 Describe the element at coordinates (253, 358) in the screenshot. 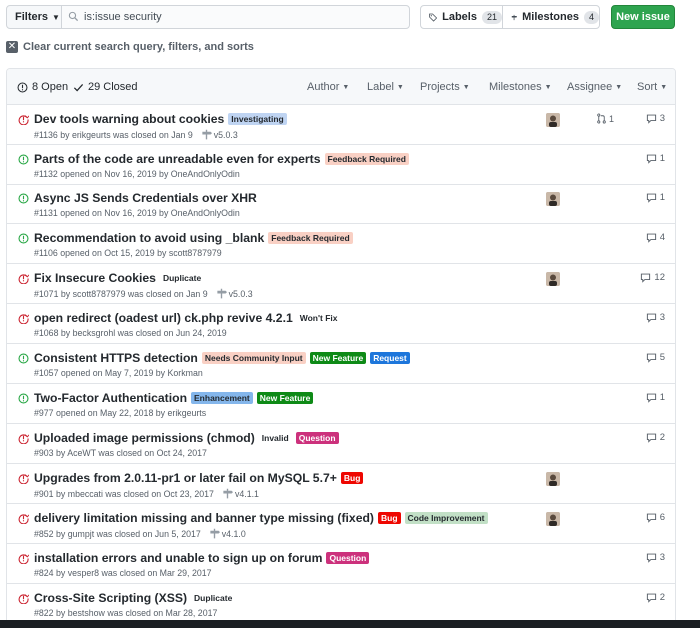

I see `issue-label: Needs Community Input` at that location.